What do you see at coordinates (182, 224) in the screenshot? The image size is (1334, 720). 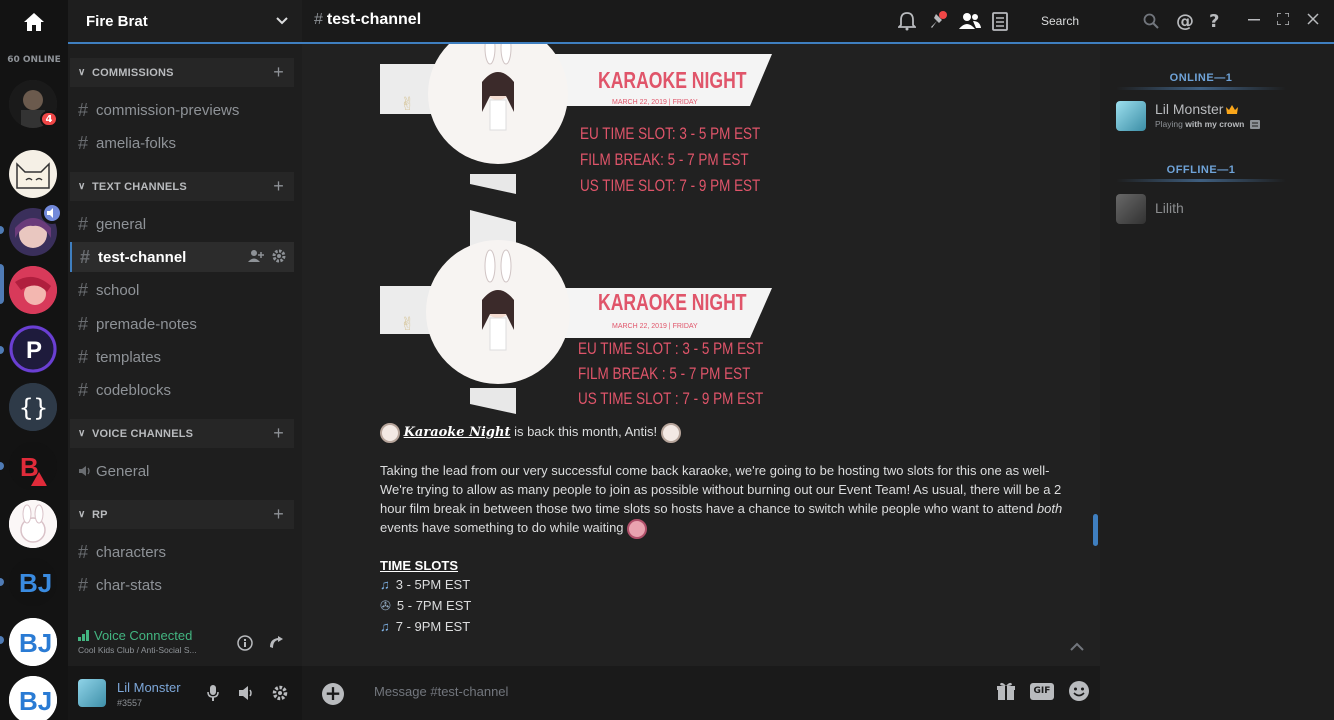 I see `channel-general: # general` at bounding box center [182, 224].